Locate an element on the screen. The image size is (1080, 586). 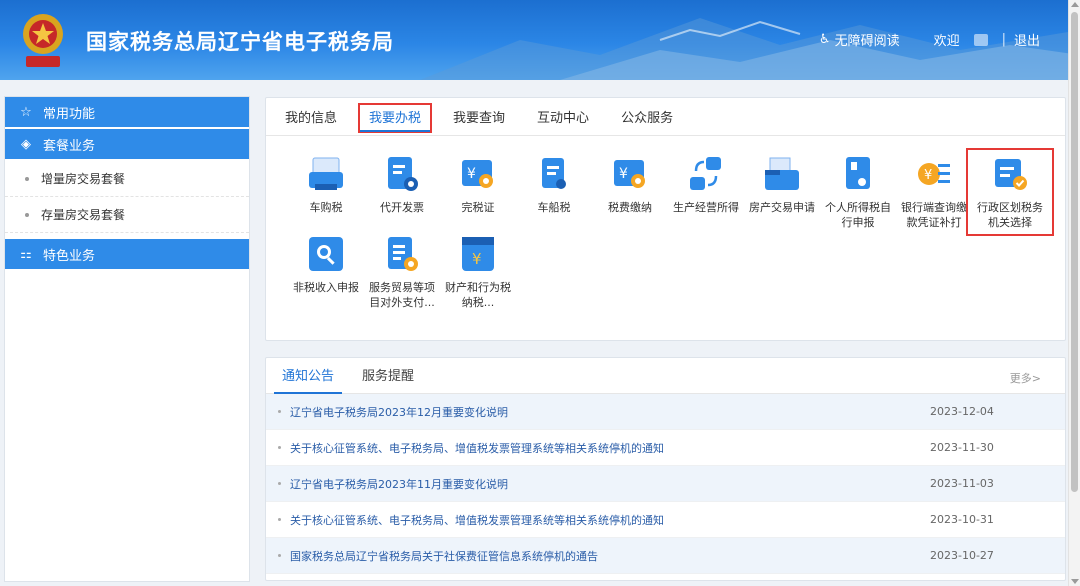
service-label: 个人所得税自行申报 is located at coordinates (858, 215).